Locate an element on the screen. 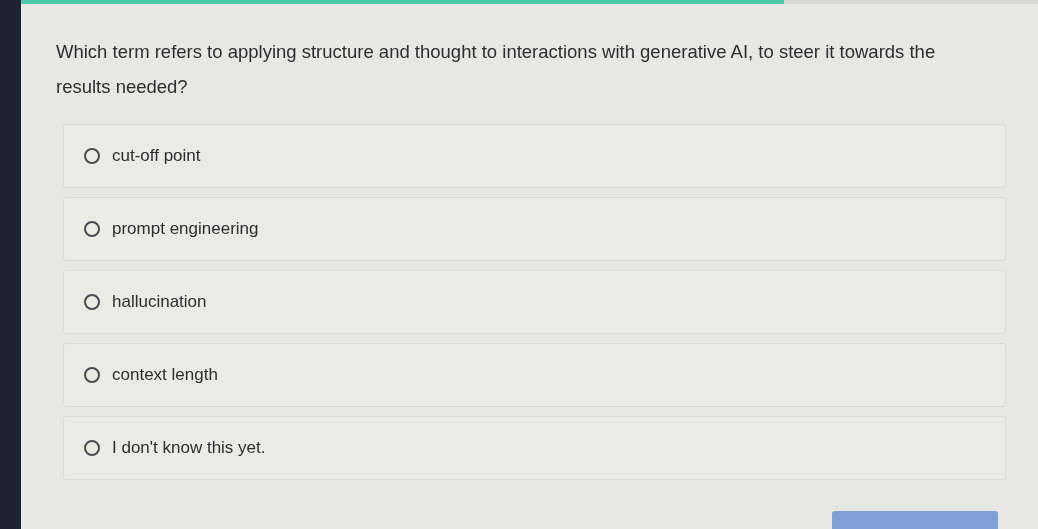 This screenshot has height=529, width=1038. answer-option: prompt engineering is located at coordinates (534, 229).